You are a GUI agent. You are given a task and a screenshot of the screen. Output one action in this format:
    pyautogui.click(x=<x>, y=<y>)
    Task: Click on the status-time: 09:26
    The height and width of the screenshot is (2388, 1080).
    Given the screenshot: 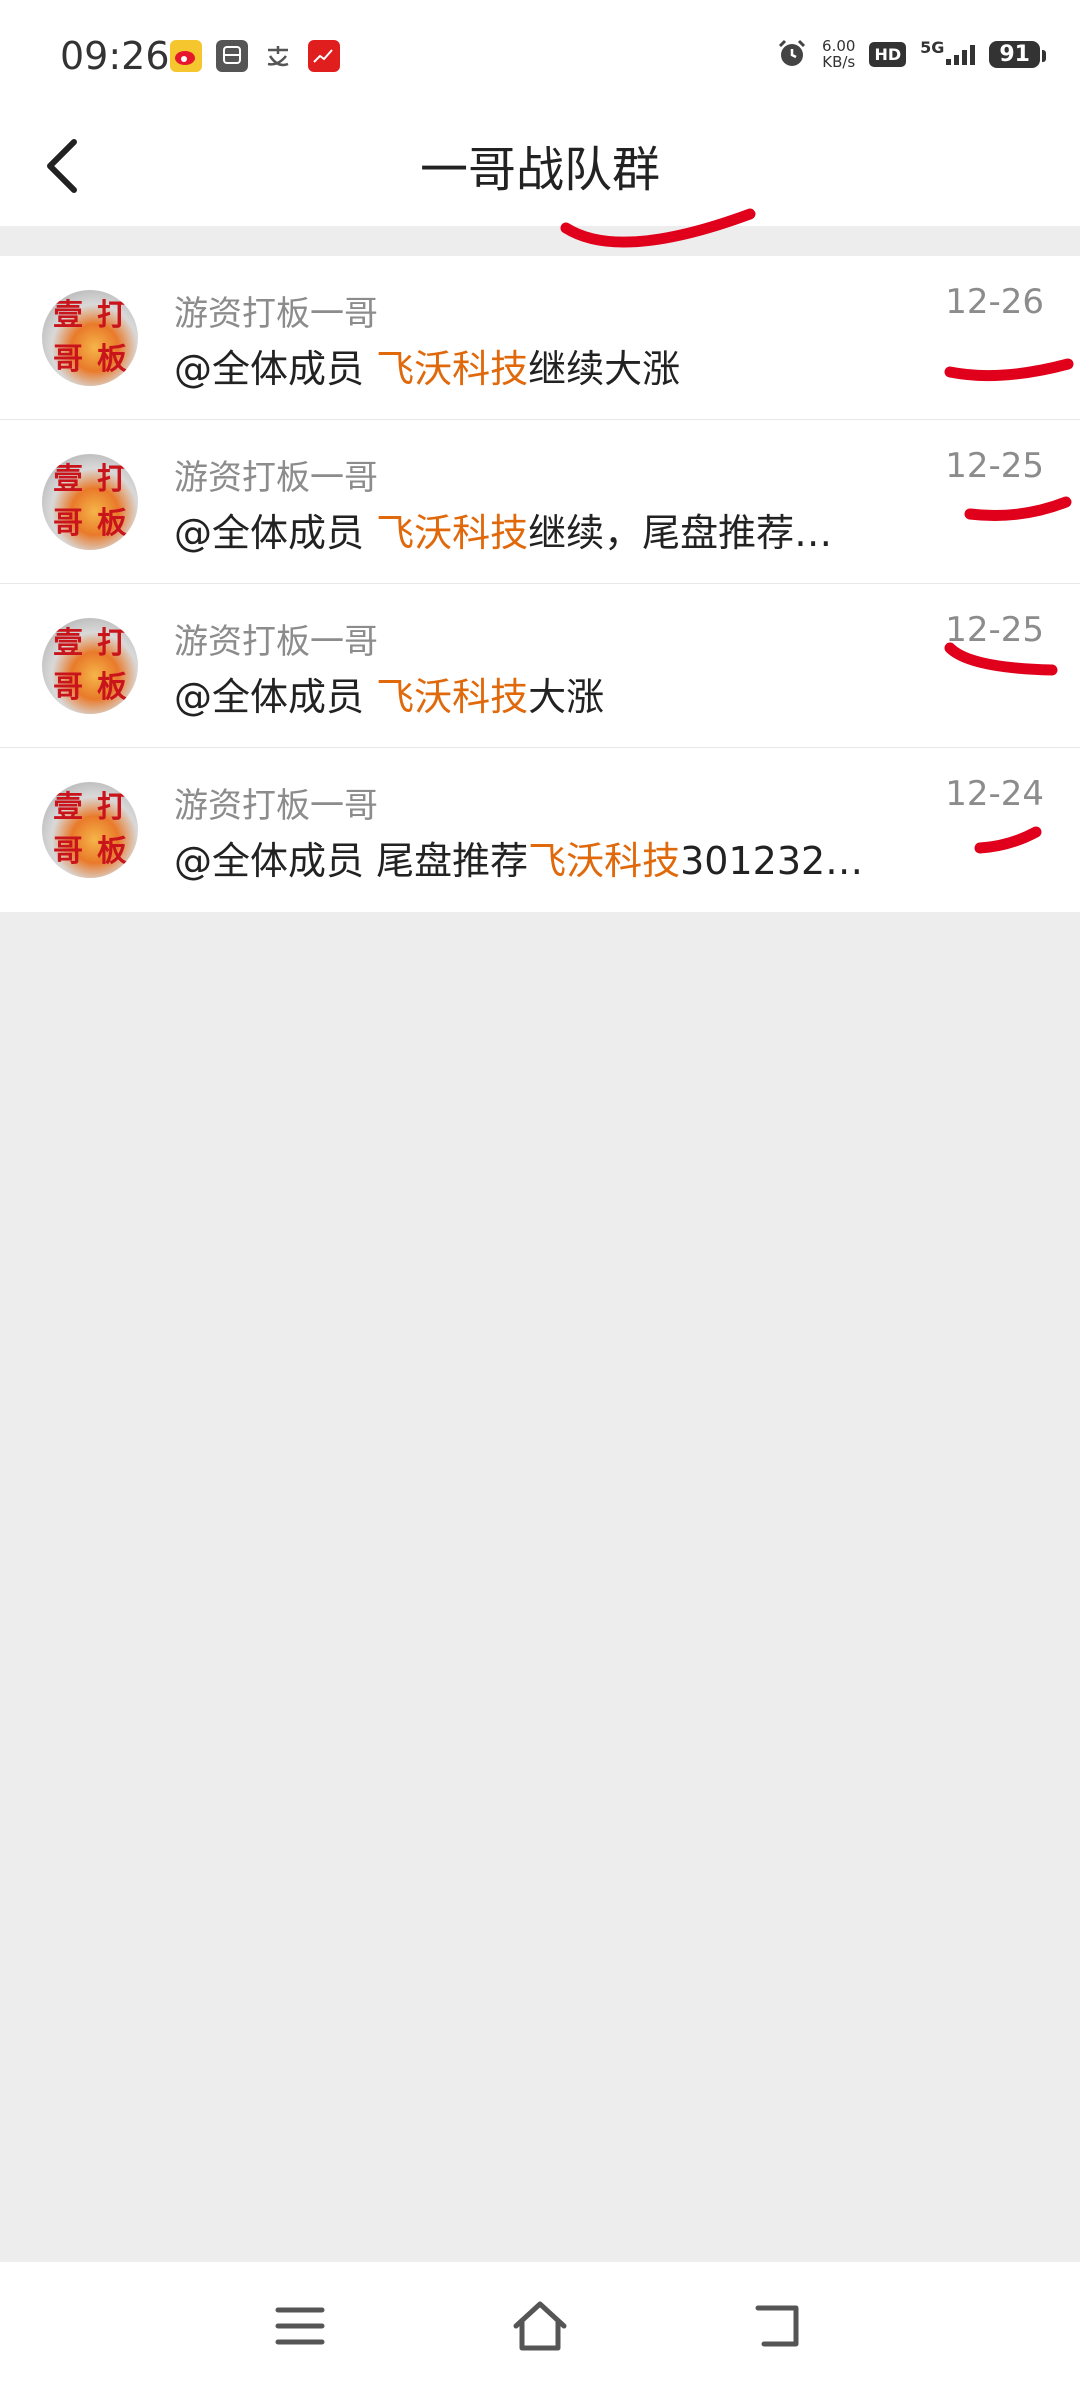 What is the action you would take?
    pyautogui.click(x=115, y=56)
    